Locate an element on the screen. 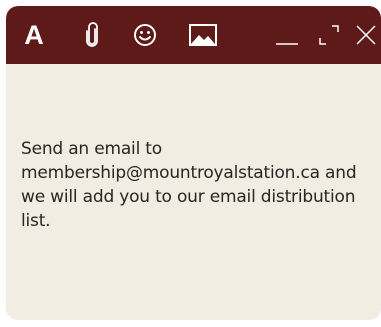  emoji-button is located at coordinates (145, 35).